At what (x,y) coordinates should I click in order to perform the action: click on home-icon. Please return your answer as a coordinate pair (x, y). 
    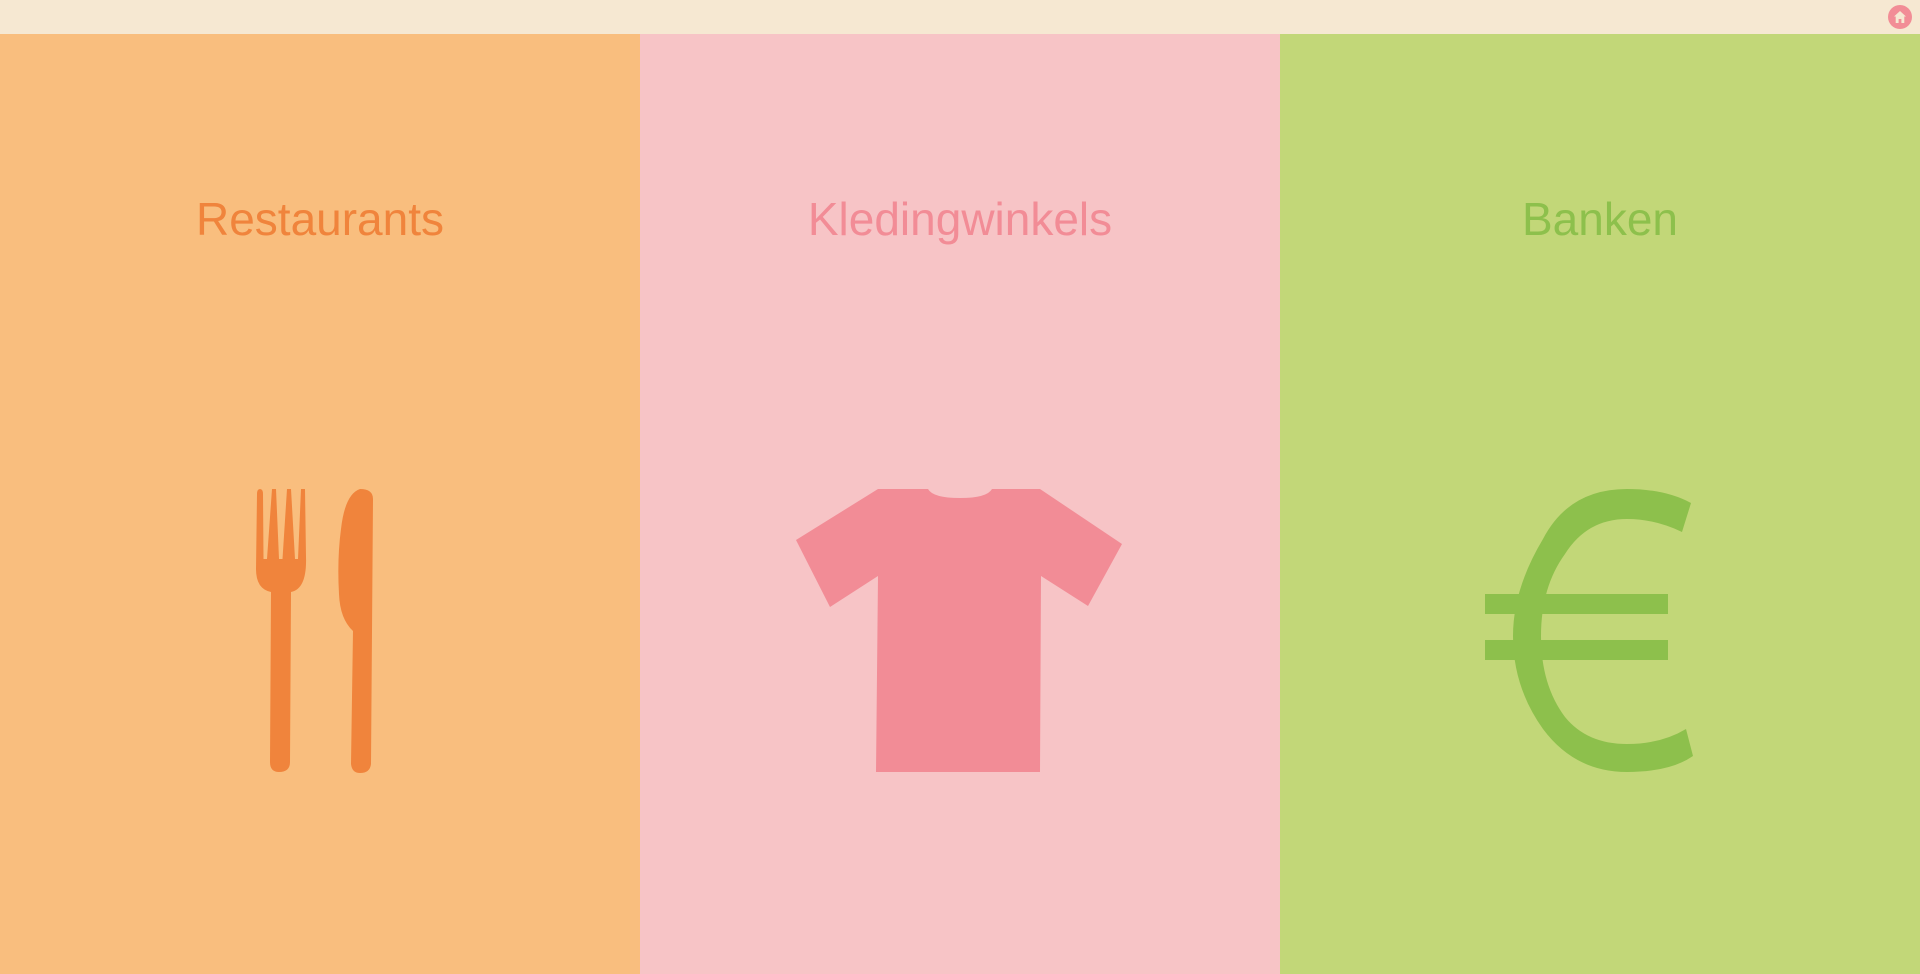
    Looking at the image, I should click on (1900, 17).